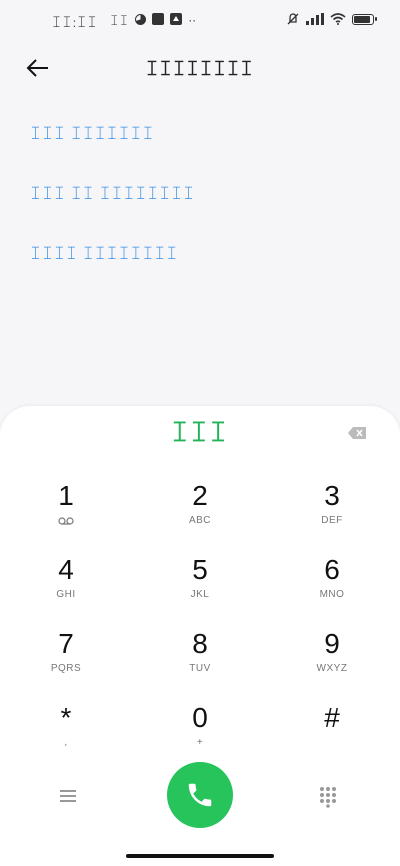  I want to click on key-5: 5 JKL, so click(200, 587).